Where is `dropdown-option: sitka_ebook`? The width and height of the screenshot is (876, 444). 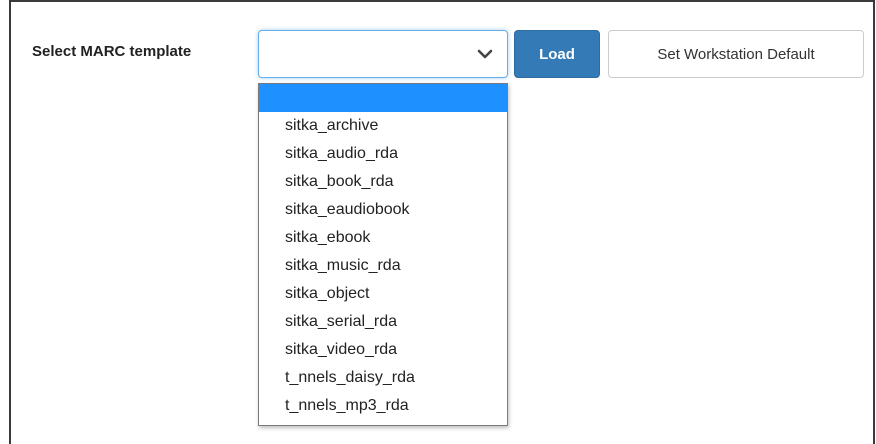 dropdown-option: sitka_ebook is located at coordinates (383, 238).